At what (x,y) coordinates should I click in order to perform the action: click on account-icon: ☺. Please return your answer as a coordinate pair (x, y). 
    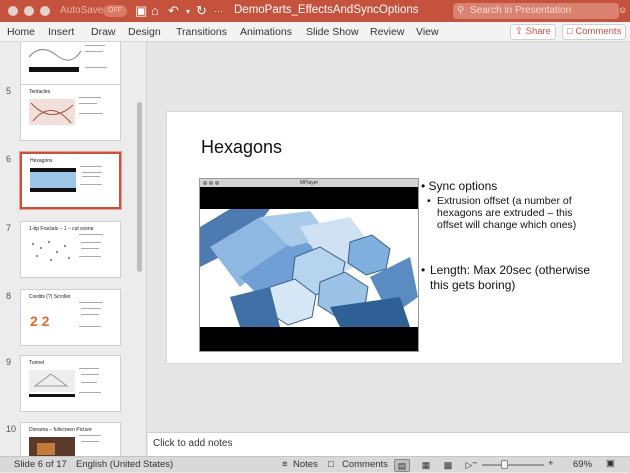
    Looking at the image, I should click on (622, 10).